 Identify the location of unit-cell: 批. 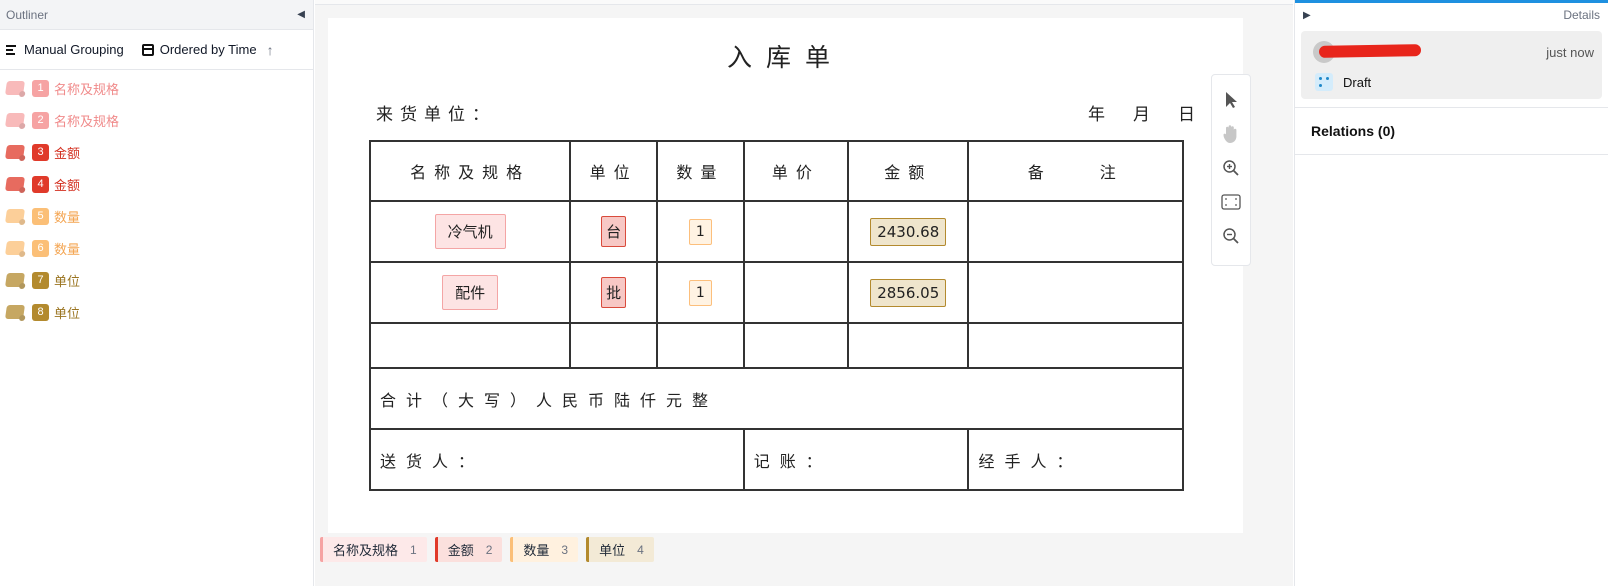
(613, 292).